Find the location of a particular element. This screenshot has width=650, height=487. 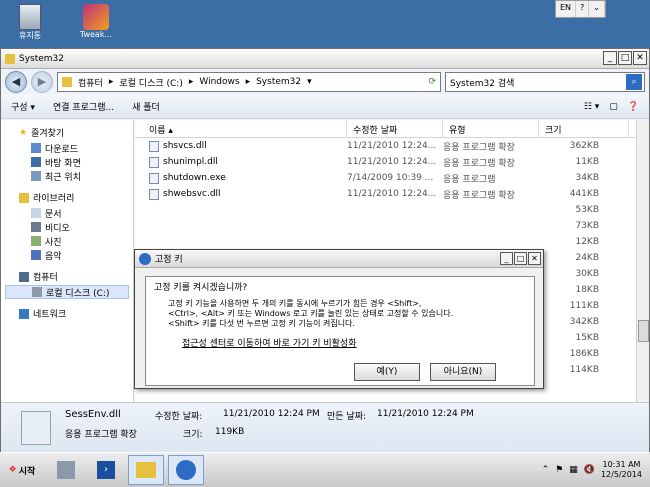

file-type: 응용 프로그램 확장 is located at coordinates (479, 163).